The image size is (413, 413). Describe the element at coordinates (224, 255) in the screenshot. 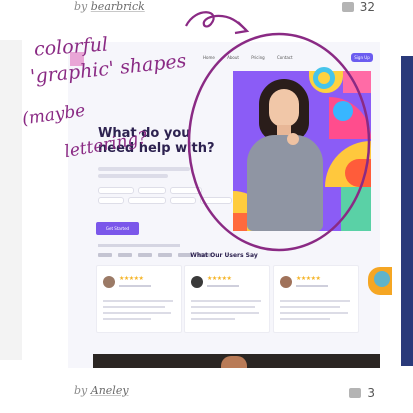

I see `testimonials-title: What Our Users Say` at that location.